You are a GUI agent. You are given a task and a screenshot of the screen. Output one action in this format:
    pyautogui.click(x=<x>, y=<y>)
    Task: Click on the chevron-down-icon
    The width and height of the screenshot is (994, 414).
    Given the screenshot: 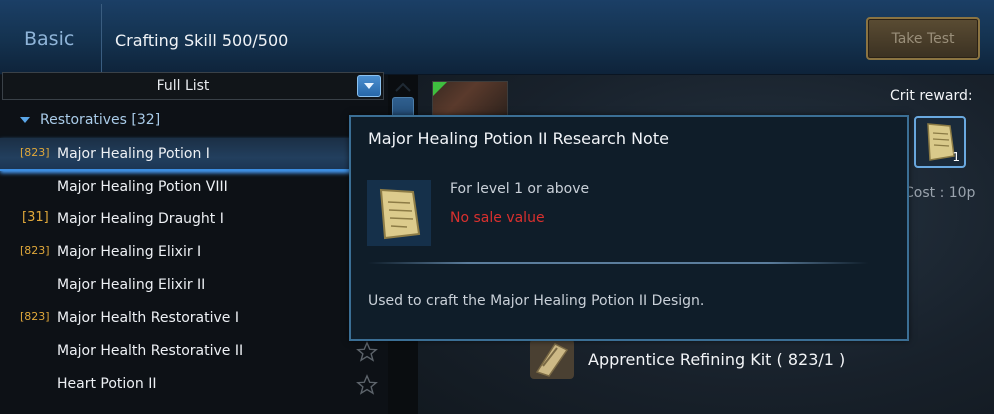 What is the action you would take?
    pyautogui.click(x=369, y=86)
    